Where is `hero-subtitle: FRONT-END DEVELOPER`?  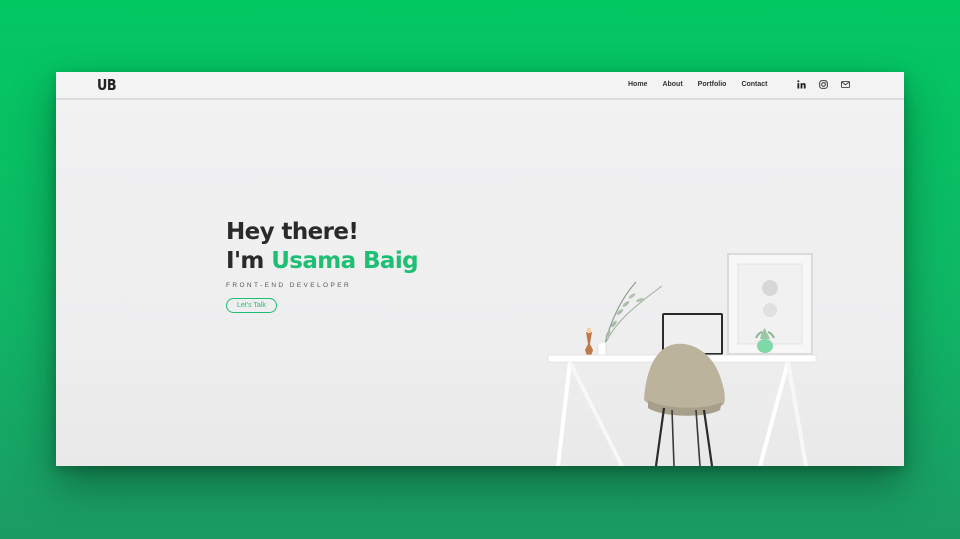
hero-subtitle: FRONT-END DEVELOPER is located at coordinates (289, 285).